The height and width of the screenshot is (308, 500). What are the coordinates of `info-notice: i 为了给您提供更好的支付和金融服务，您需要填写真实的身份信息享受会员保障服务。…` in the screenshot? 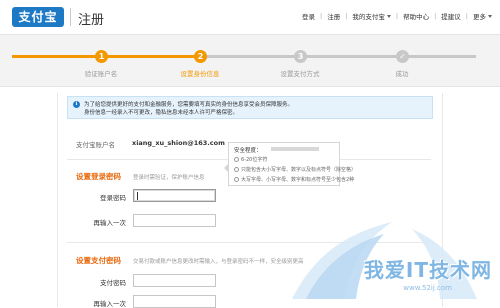 It's located at (250, 107).